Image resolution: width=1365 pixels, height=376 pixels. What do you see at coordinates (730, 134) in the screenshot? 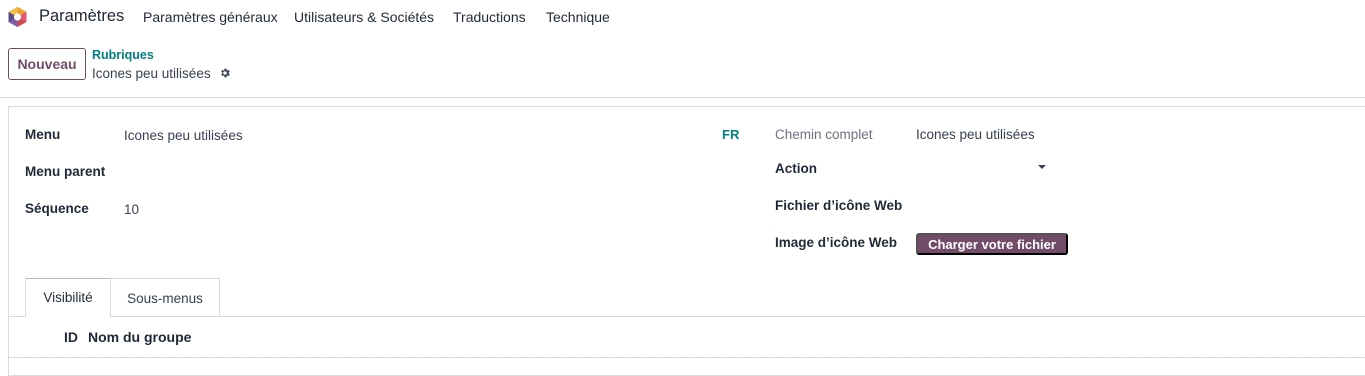
I see `language-badge: FR` at bounding box center [730, 134].